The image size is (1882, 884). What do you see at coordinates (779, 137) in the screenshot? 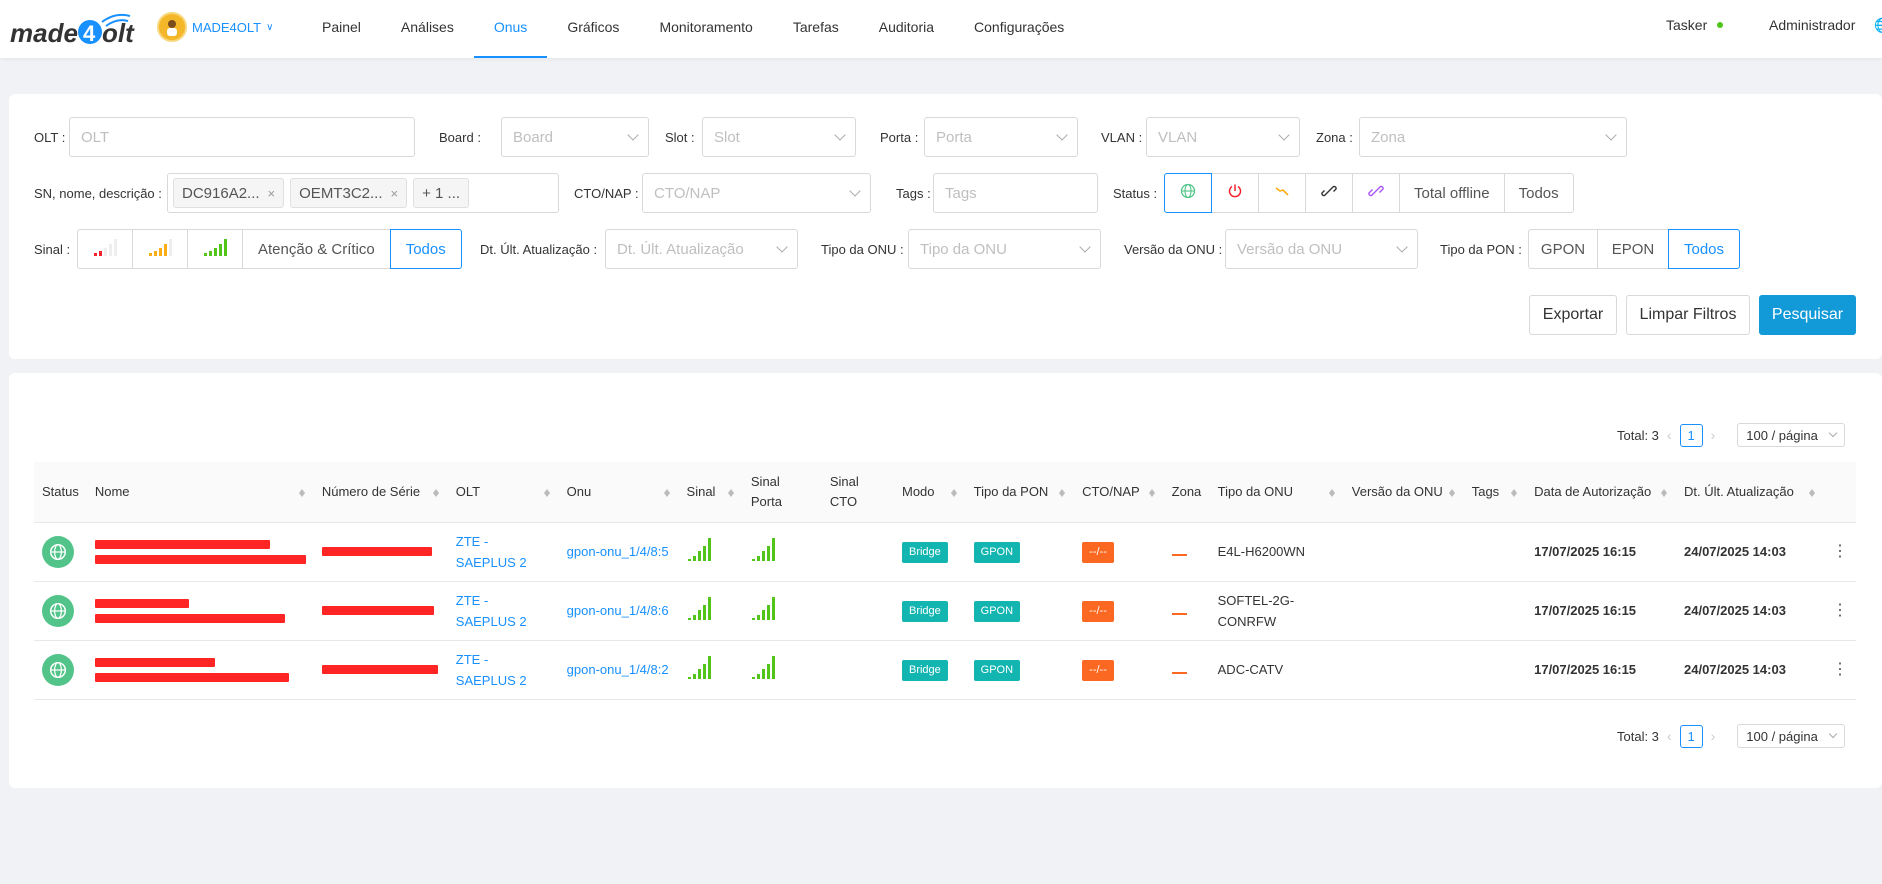
I see `slot-select: Slot` at bounding box center [779, 137].